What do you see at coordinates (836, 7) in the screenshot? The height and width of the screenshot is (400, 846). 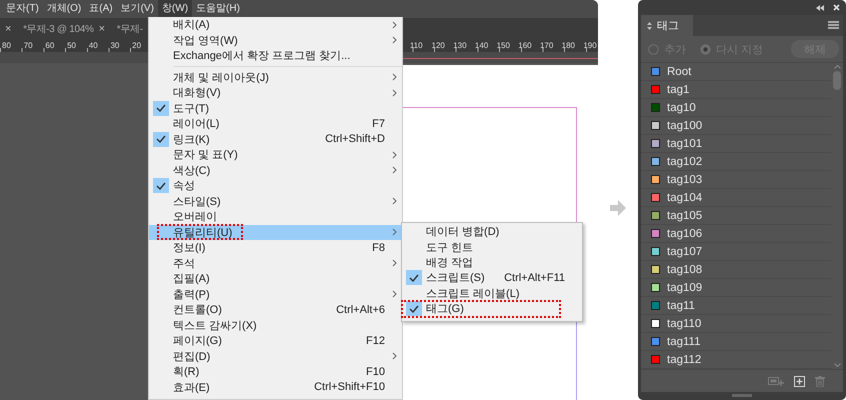 I see `close-icon` at bounding box center [836, 7].